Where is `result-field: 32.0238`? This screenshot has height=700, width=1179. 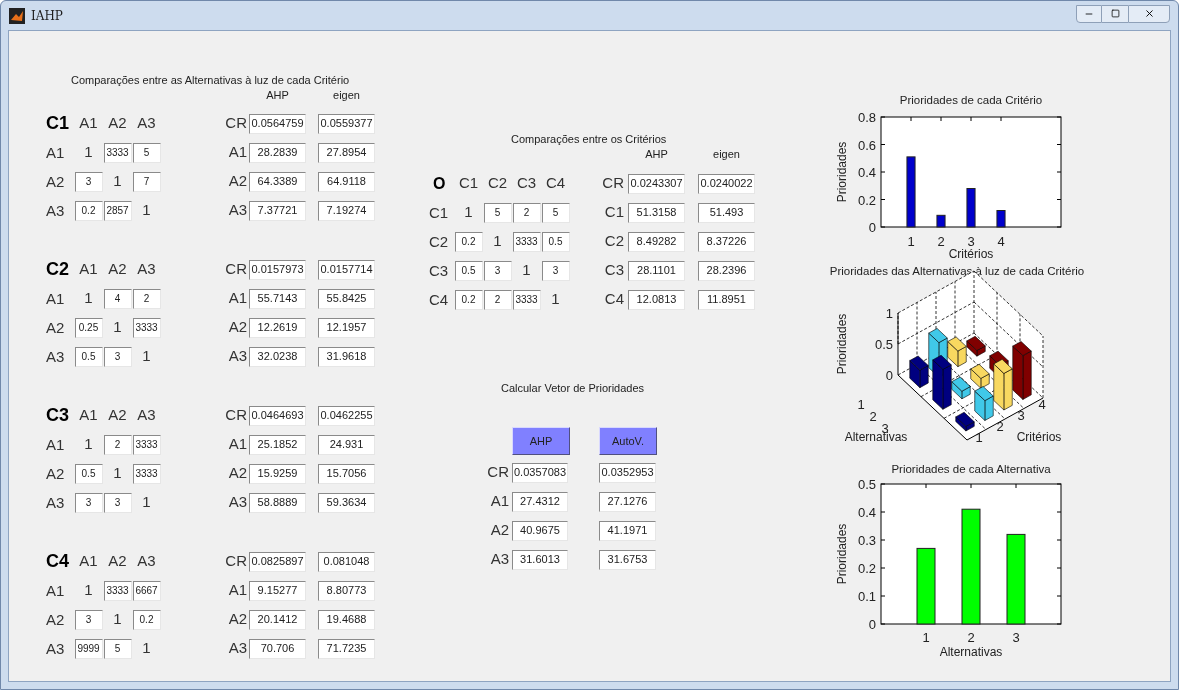 result-field: 32.0238 is located at coordinates (277, 356).